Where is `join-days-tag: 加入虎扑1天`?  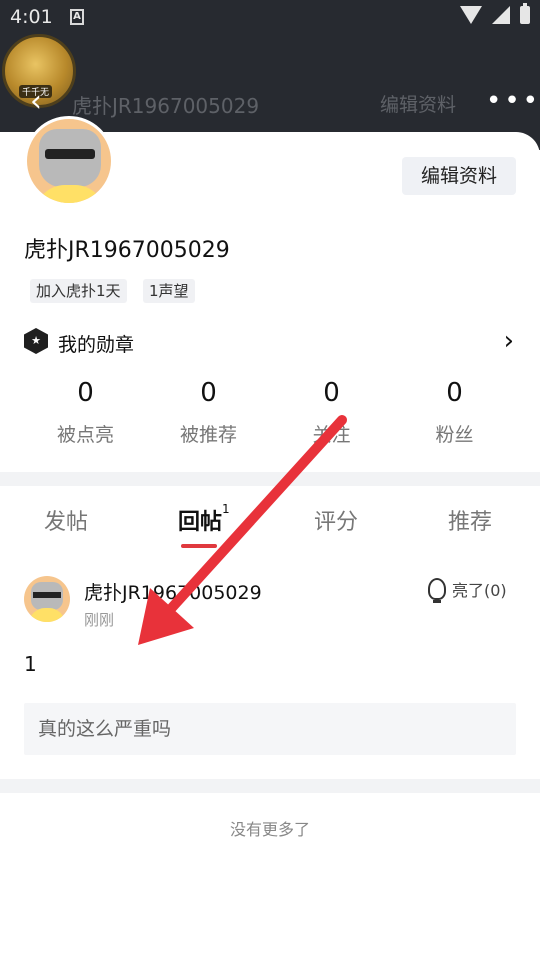
join-days-tag: 加入虎扑1天 is located at coordinates (78, 291).